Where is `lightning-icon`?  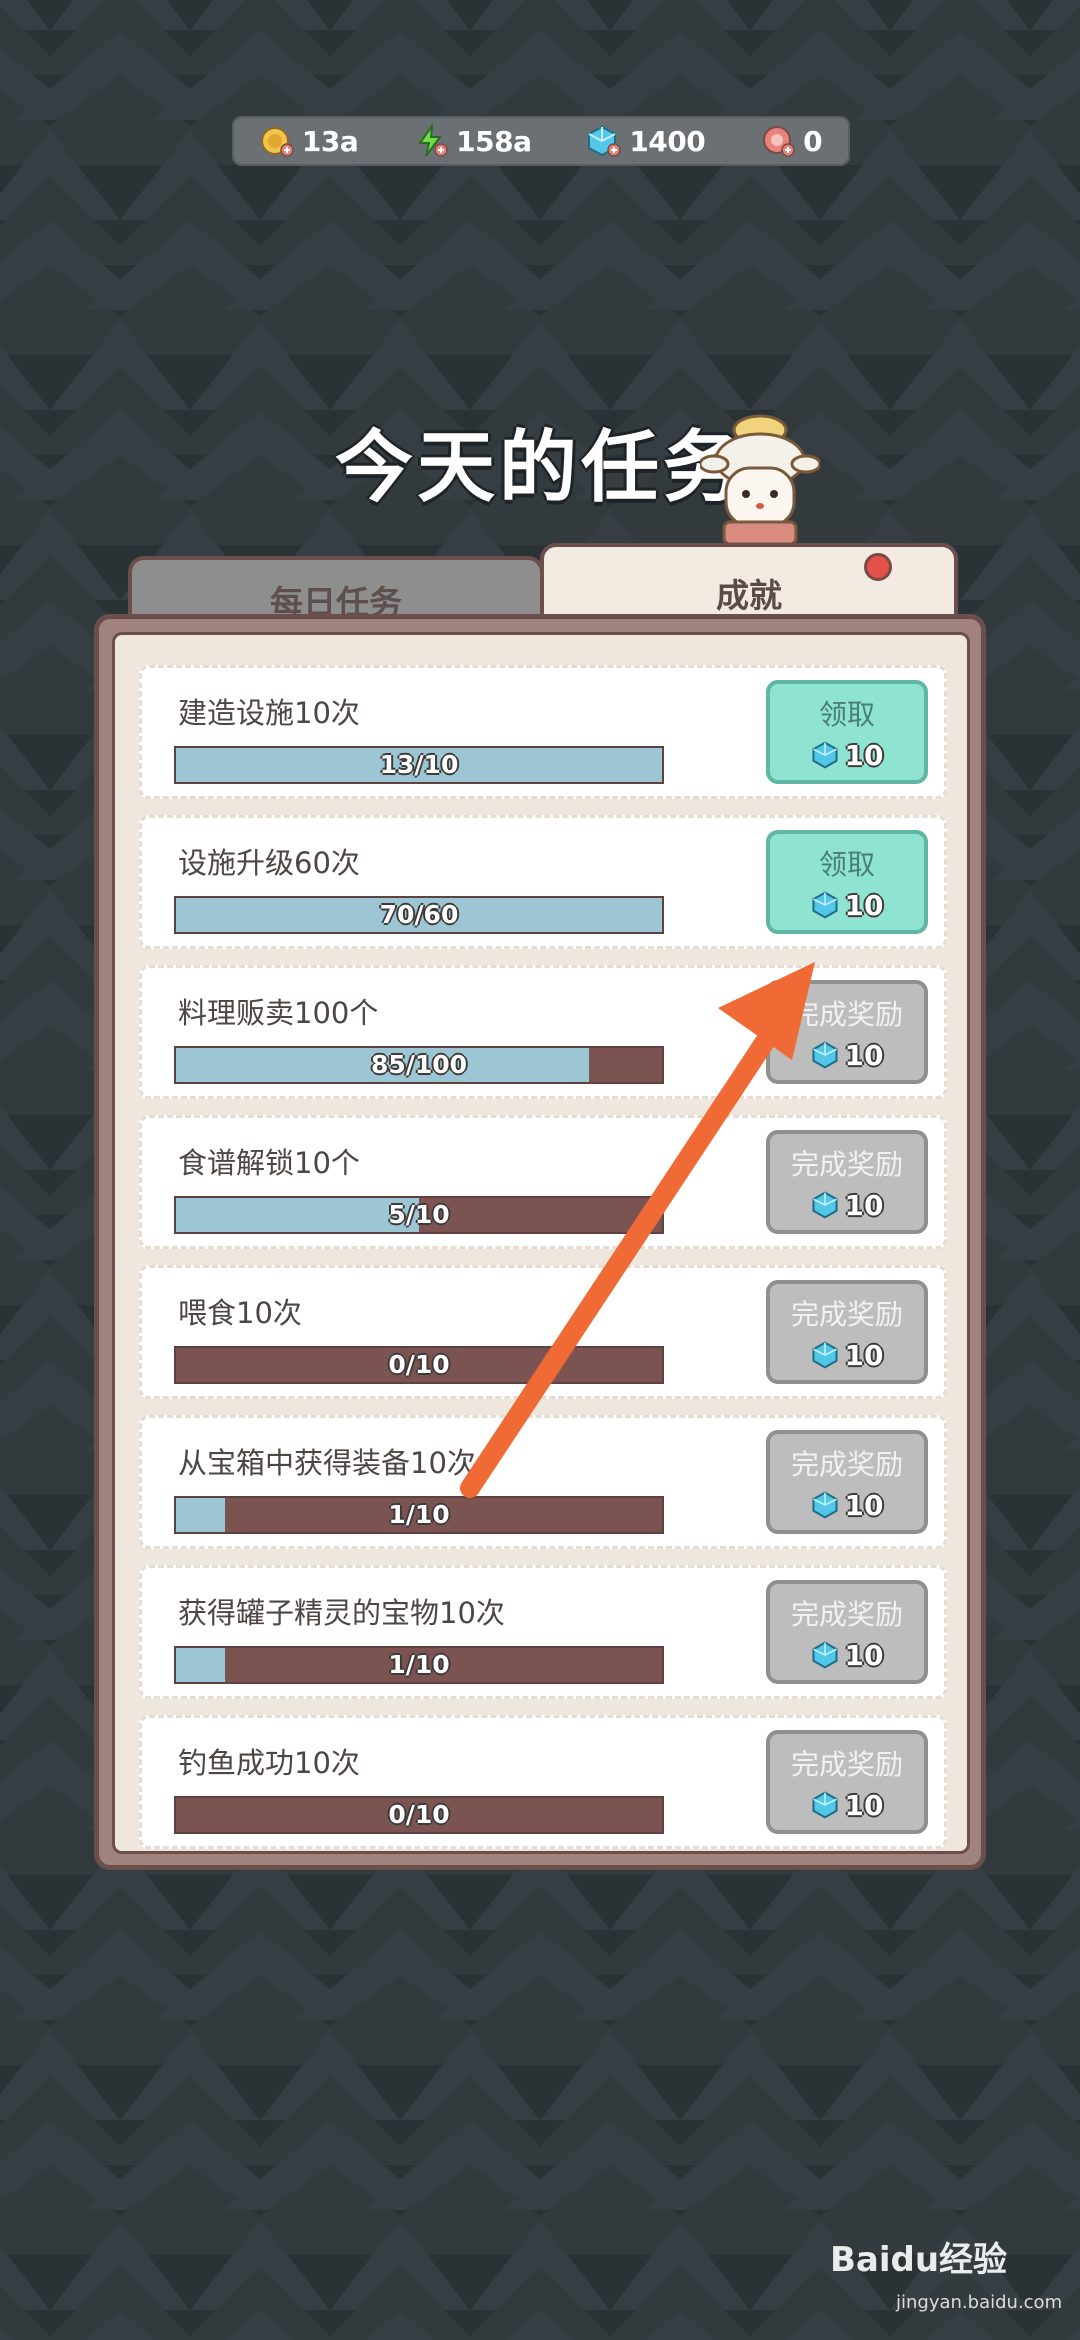
lightning-icon is located at coordinates (433, 140).